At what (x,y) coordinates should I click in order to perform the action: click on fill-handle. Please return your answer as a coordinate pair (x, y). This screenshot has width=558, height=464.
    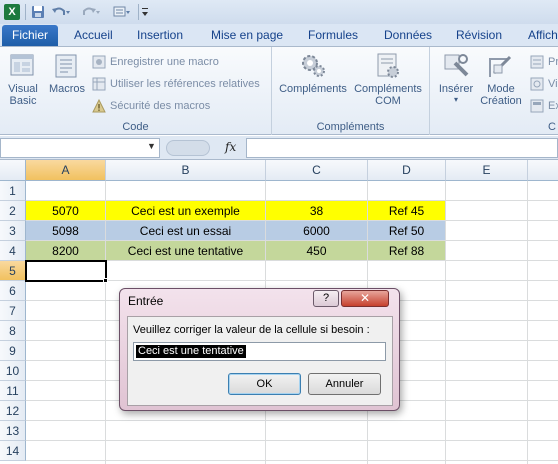
    Looking at the image, I should click on (105, 280).